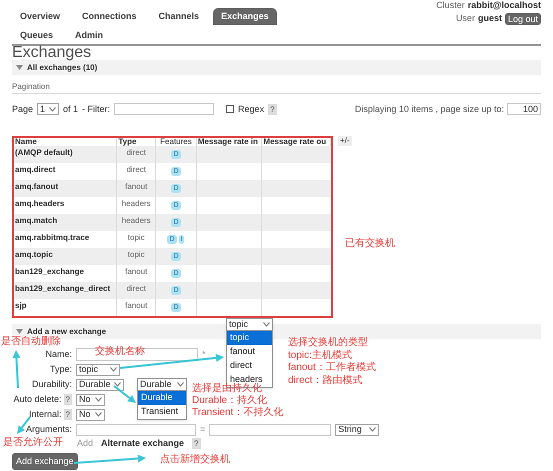 Image resolution: width=553 pixels, height=471 pixels. I want to click on annotation-text: 选择交换机的类型, so click(328, 343).